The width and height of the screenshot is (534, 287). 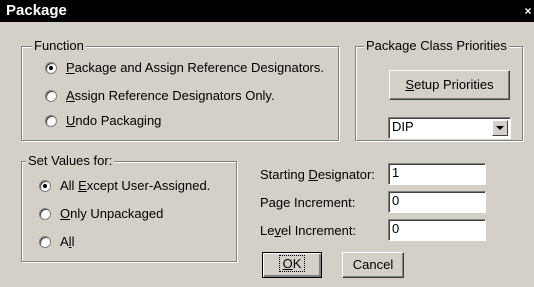 I want to click on page-increment-input: 0, so click(x=437, y=202).